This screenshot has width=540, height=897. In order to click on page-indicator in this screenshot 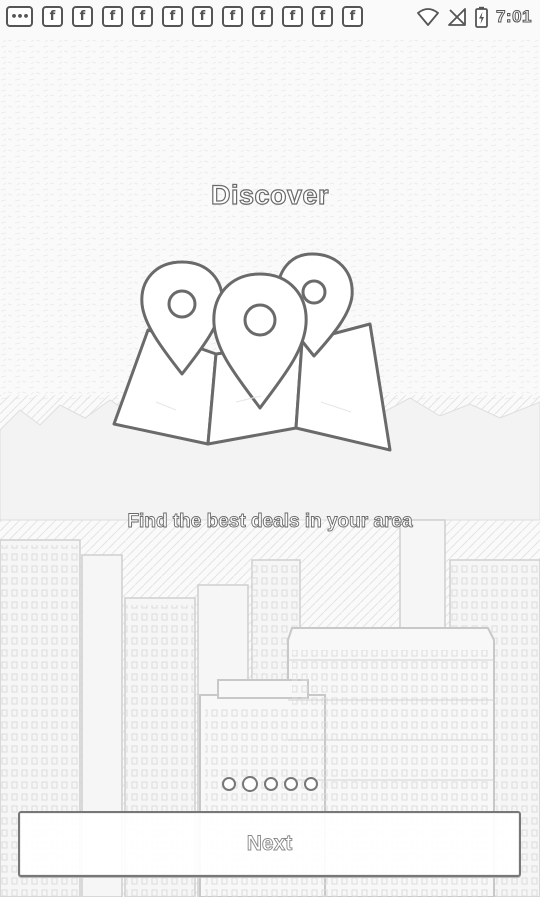, I will do `click(270, 784)`.